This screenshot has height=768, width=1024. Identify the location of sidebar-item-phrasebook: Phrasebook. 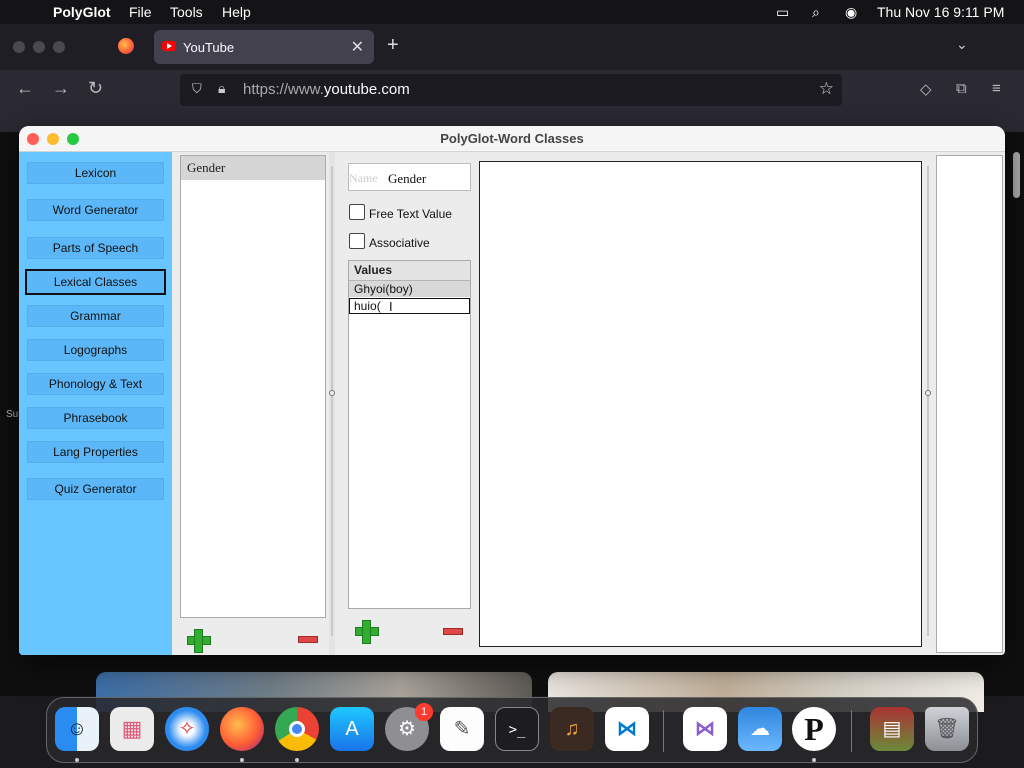
(95, 418).